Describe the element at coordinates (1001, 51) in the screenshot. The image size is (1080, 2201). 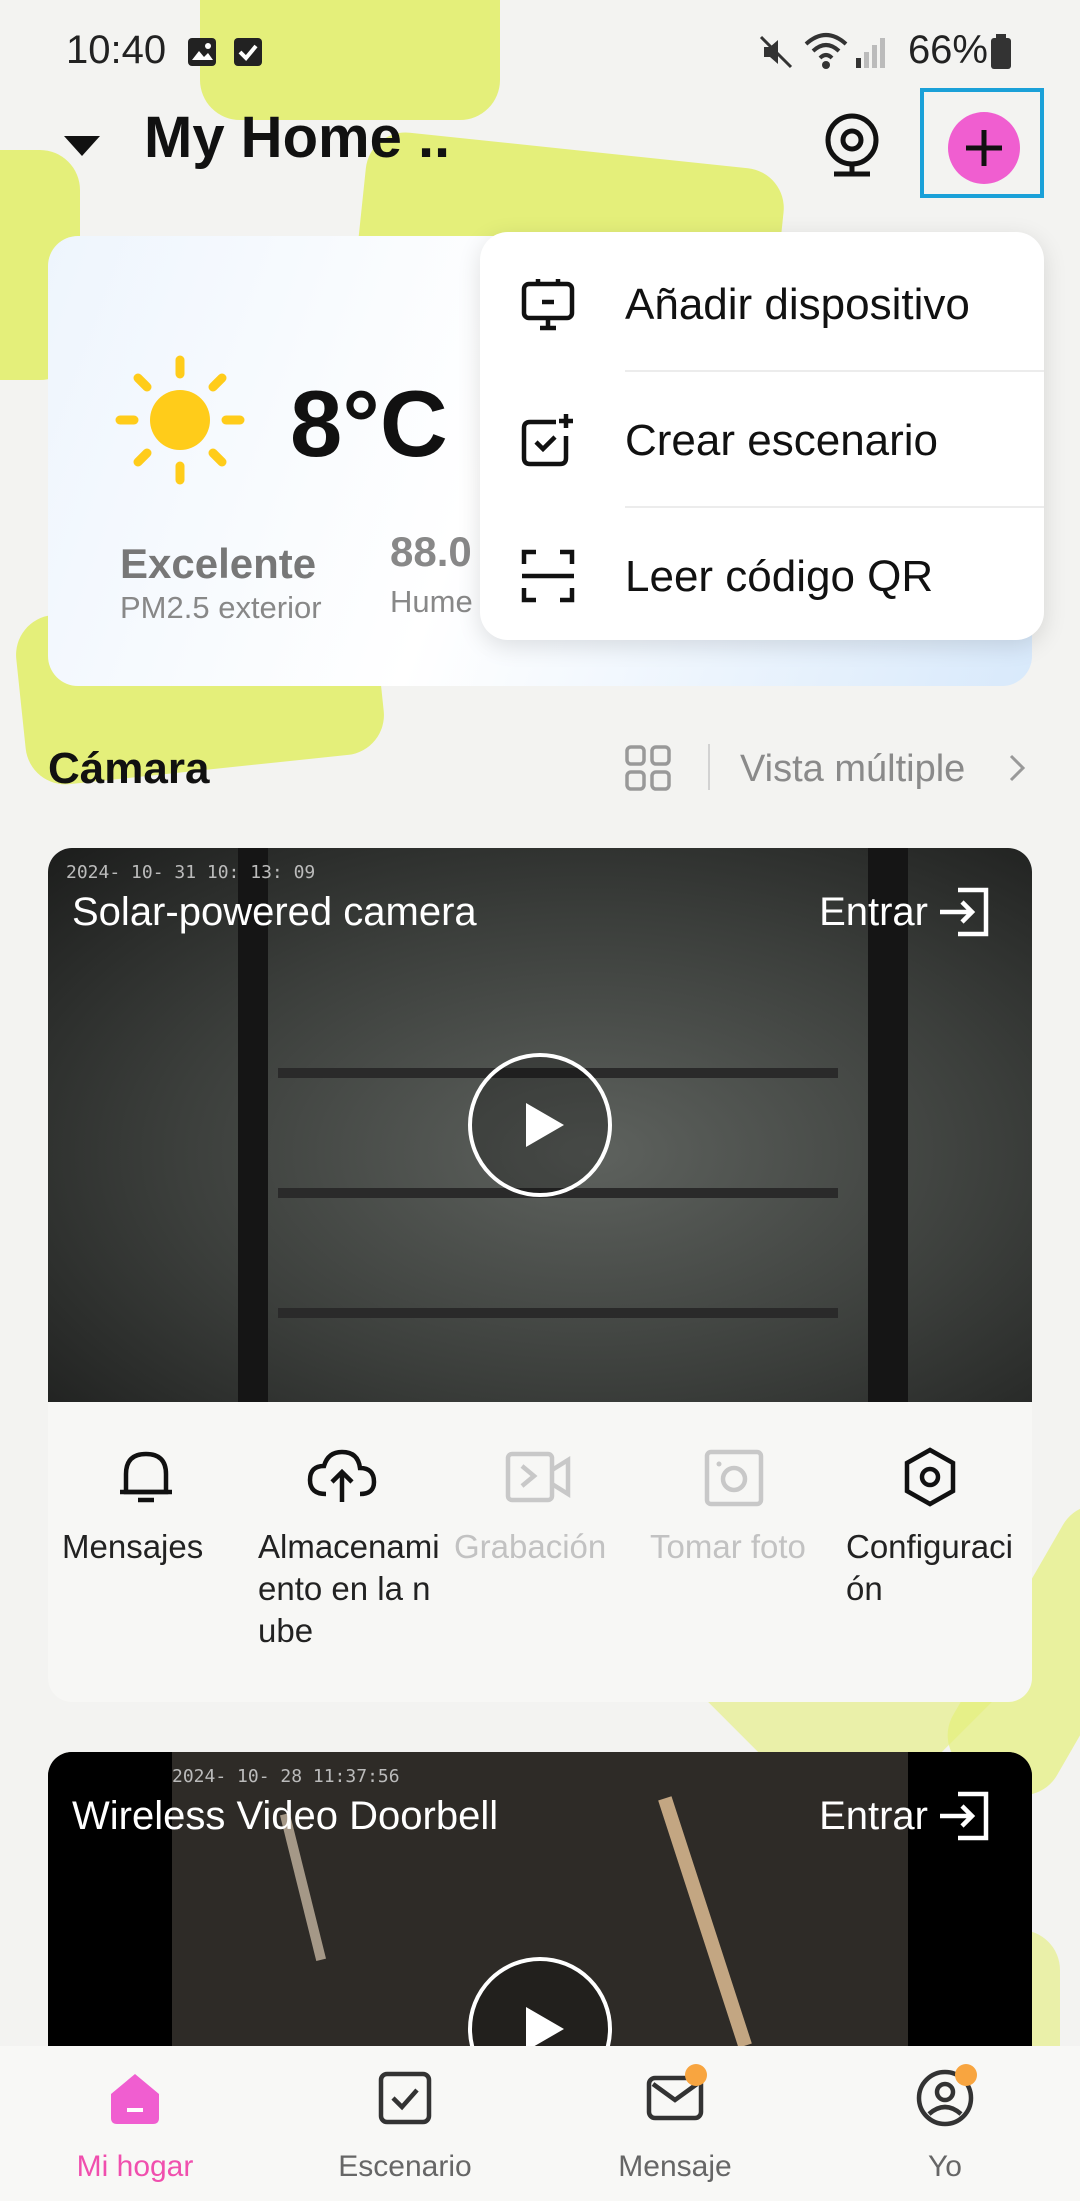
I see `battery-icon` at that location.